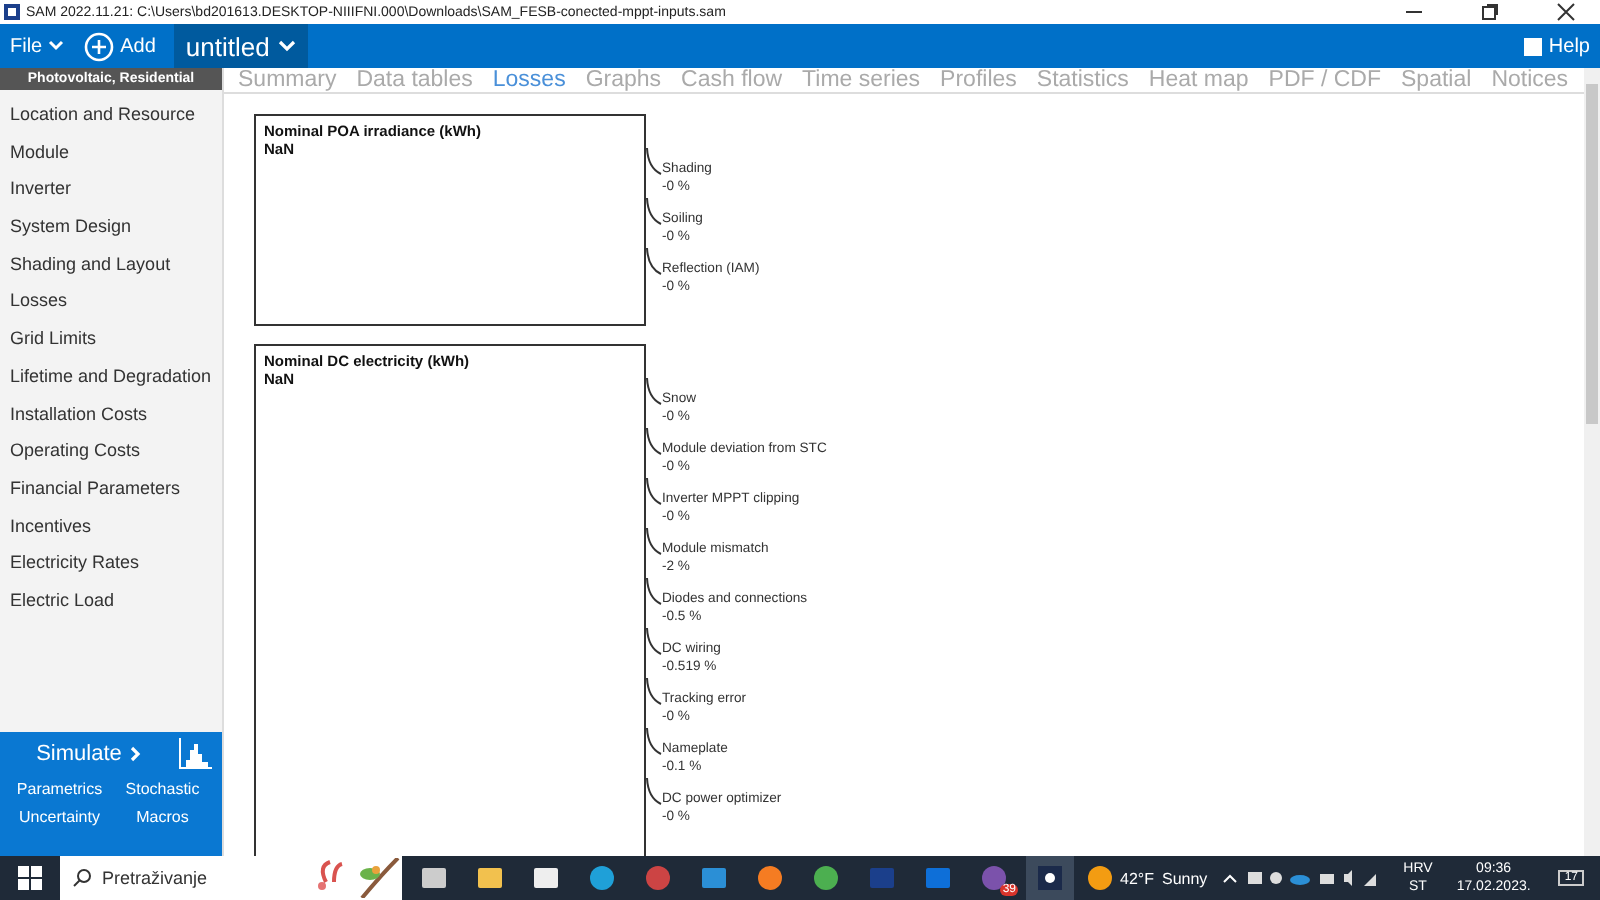 The height and width of the screenshot is (900, 1600). Describe the element at coordinates (1100, 878) in the screenshot. I see `sun-icon` at that location.